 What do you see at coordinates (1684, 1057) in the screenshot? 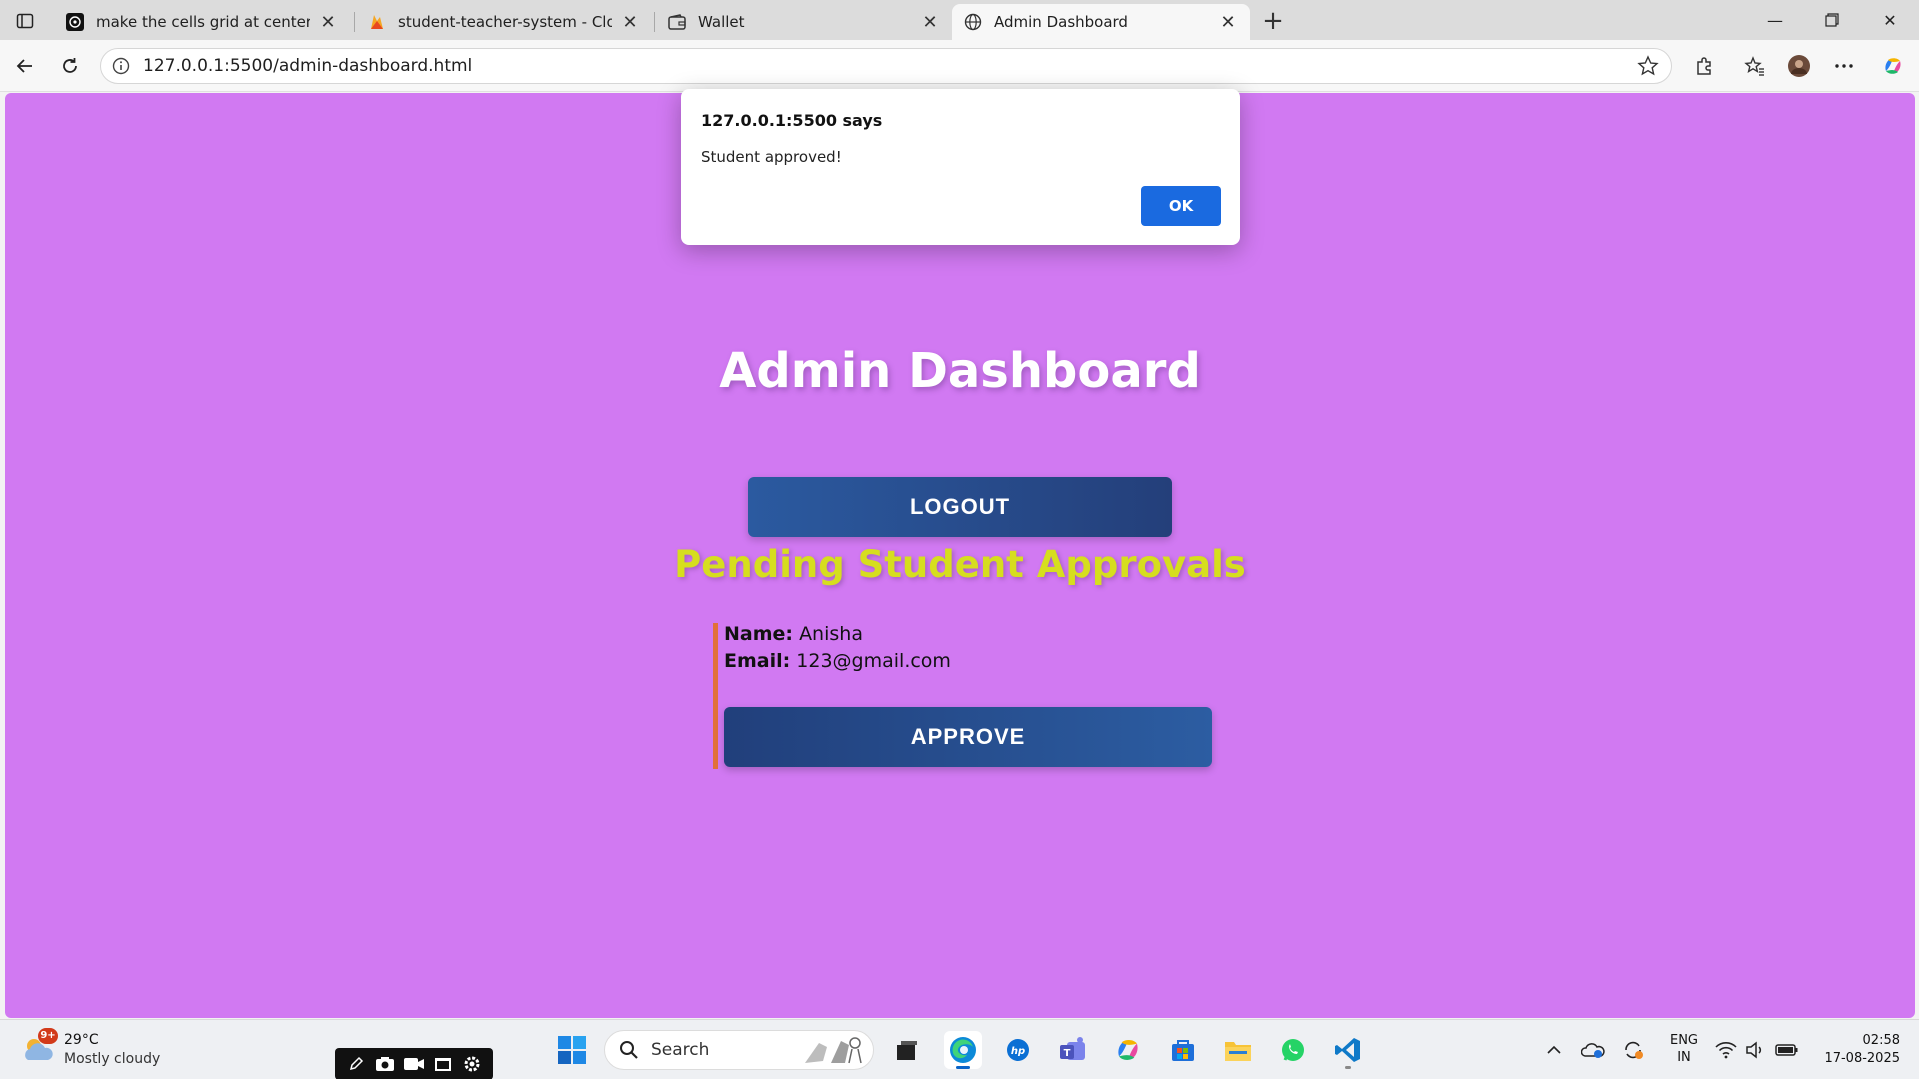
I see `language-region: IN` at bounding box center [1684, 1057].